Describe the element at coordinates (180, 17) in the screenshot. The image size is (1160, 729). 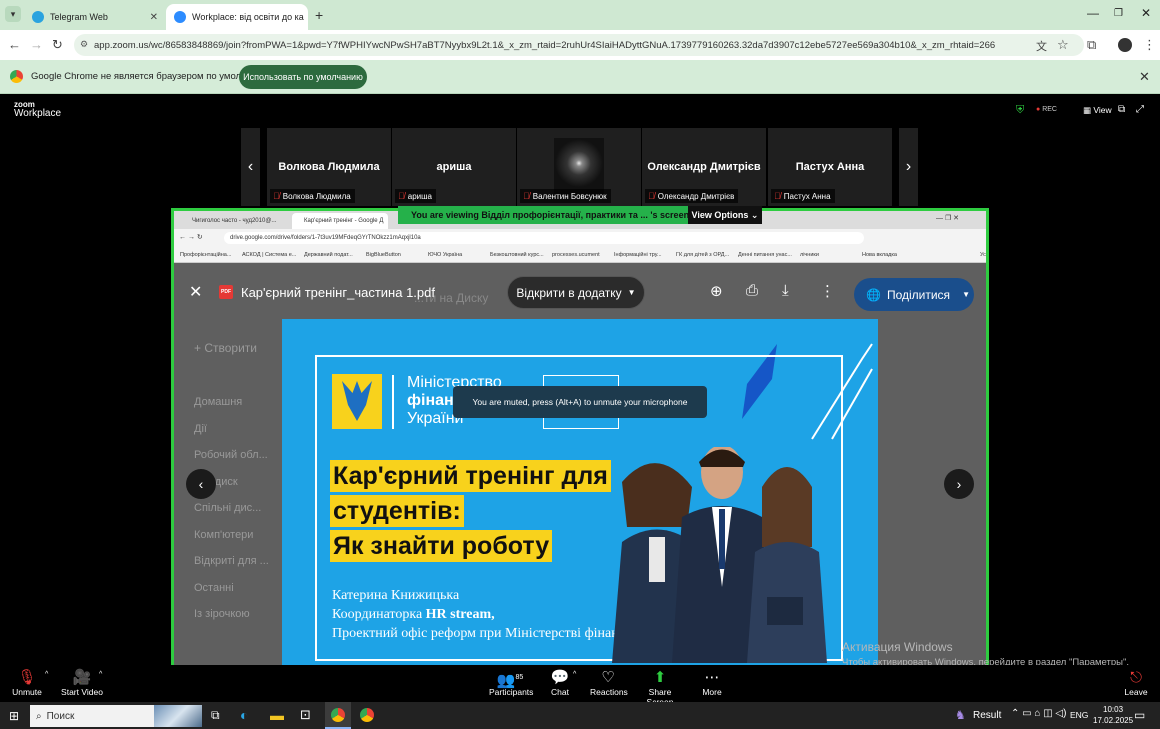
I see `zoom-icon` at that location.